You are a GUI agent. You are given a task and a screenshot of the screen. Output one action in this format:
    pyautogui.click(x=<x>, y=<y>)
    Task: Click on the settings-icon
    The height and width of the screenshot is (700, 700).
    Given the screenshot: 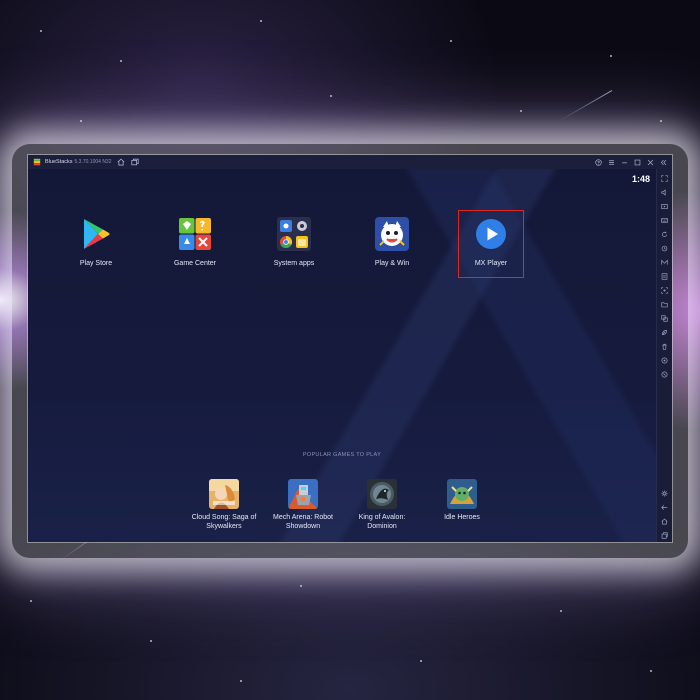 What is the action you would take?
    pyautogui.click(x=664, y=493)
    